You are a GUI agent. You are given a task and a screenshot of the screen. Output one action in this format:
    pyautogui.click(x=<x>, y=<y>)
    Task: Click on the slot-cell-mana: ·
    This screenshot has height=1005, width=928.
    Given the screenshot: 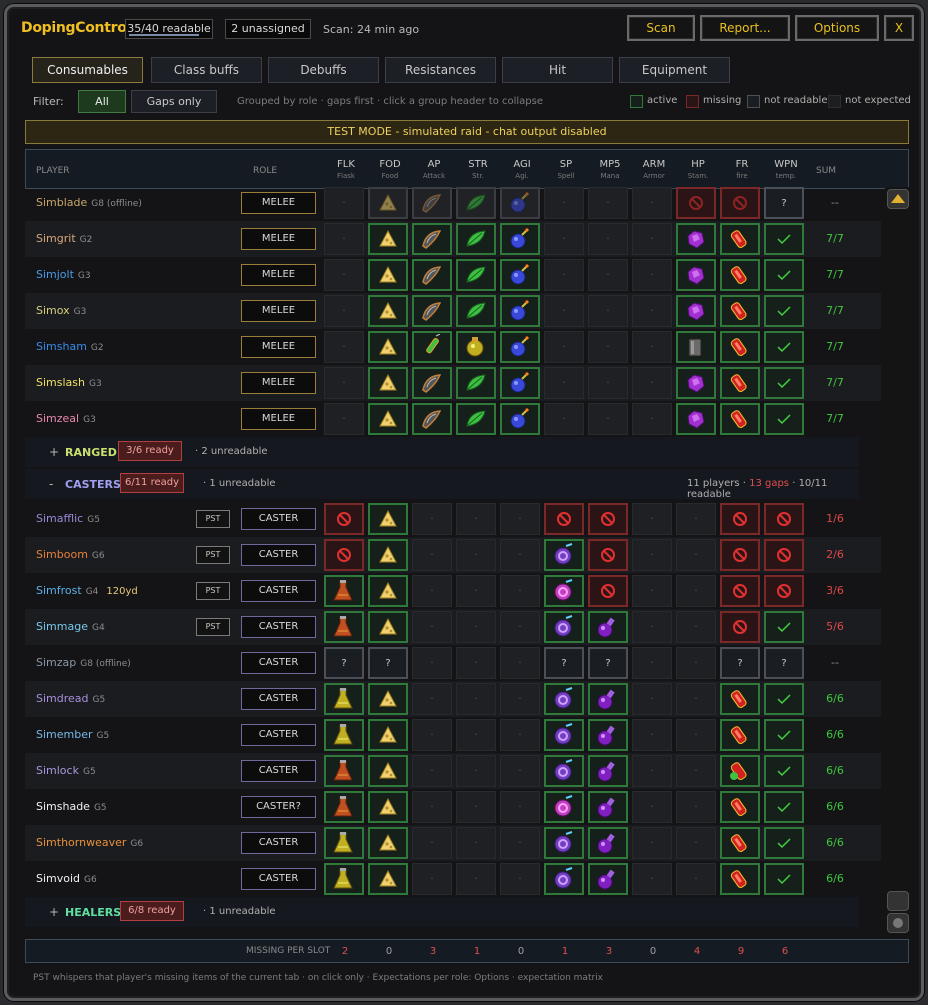 What is the action you would take?
    pyautogui.click(x=608, y=383)
    